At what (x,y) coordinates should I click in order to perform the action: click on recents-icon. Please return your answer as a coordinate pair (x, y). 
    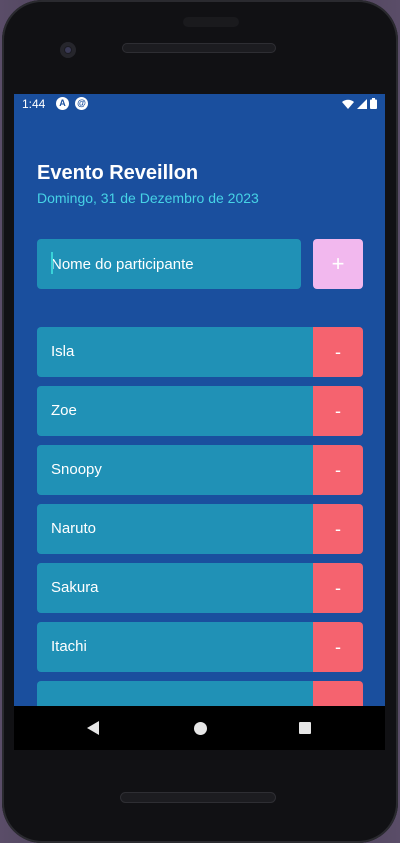
    Looking at the image, I should click on (305, 728).